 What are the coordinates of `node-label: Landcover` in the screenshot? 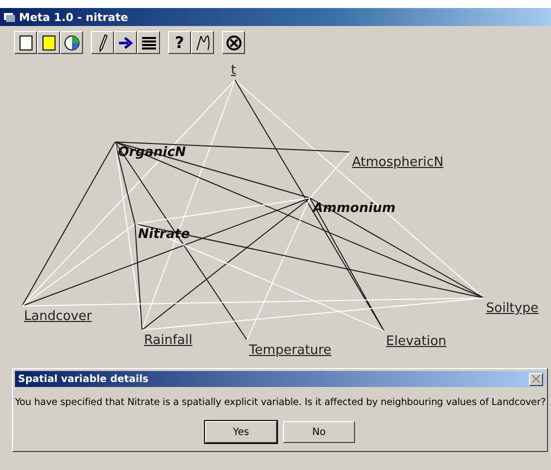 It's located at (58, 316).